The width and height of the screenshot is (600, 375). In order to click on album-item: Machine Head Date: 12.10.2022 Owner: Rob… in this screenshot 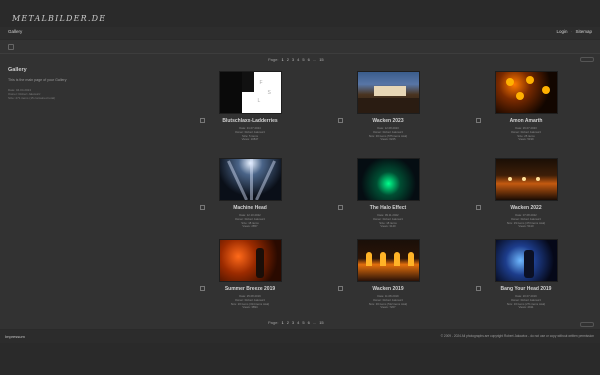, I will do `click(250, 193)`.